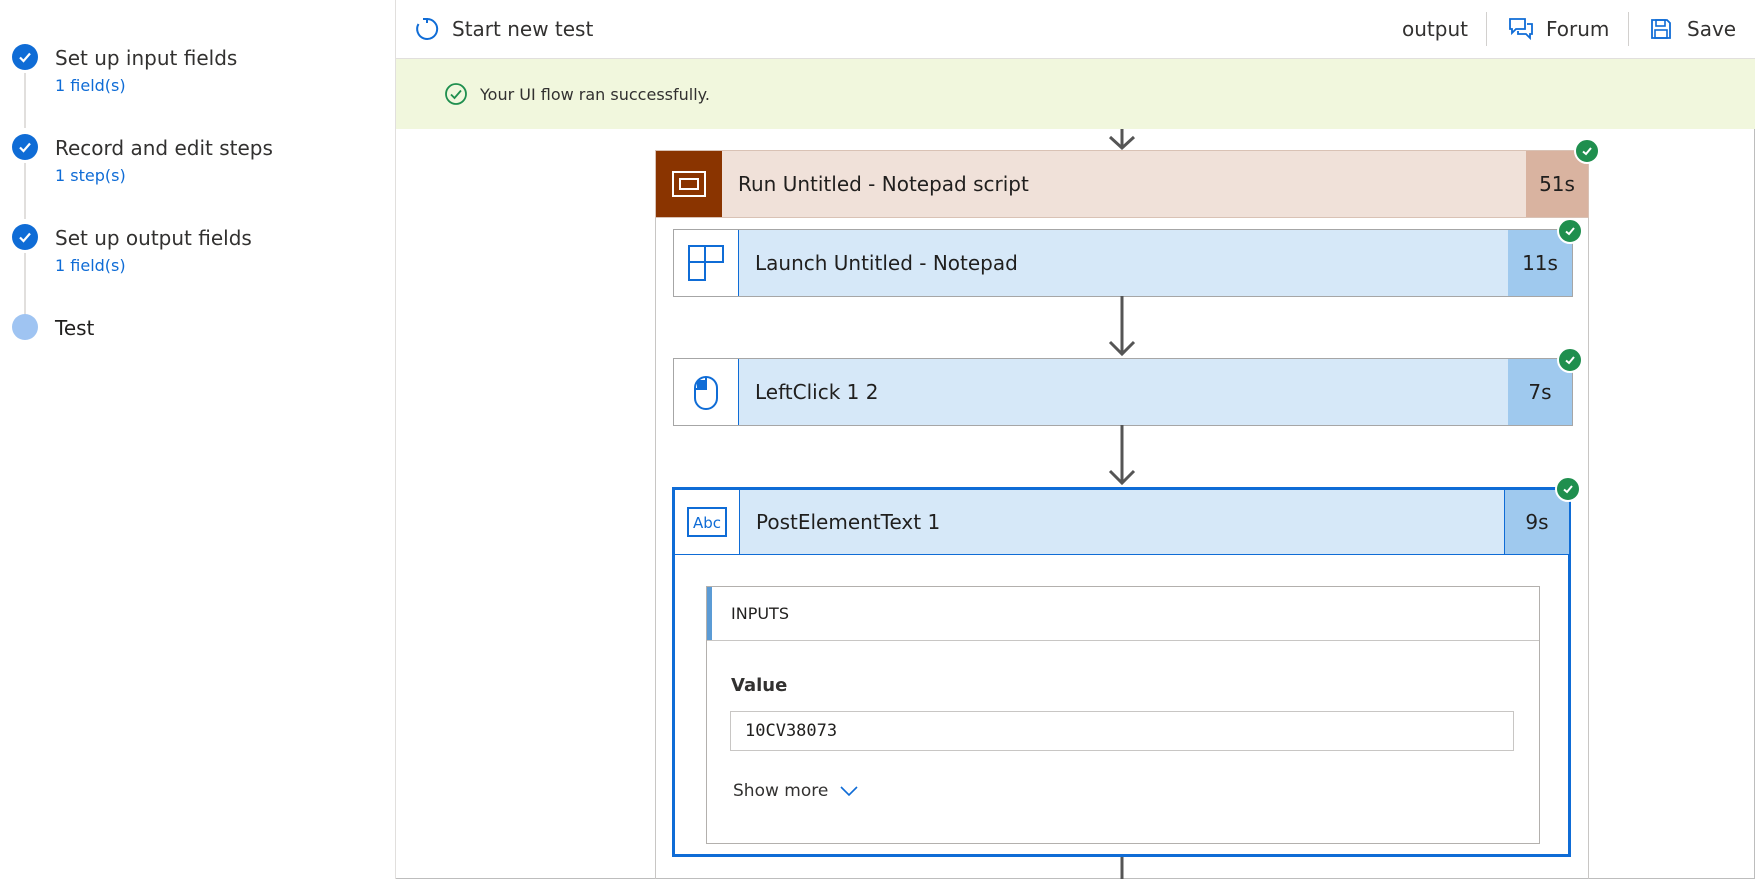 The image size is (1755, 879). I want to click on svg-text: Abc, so click(707, 523).